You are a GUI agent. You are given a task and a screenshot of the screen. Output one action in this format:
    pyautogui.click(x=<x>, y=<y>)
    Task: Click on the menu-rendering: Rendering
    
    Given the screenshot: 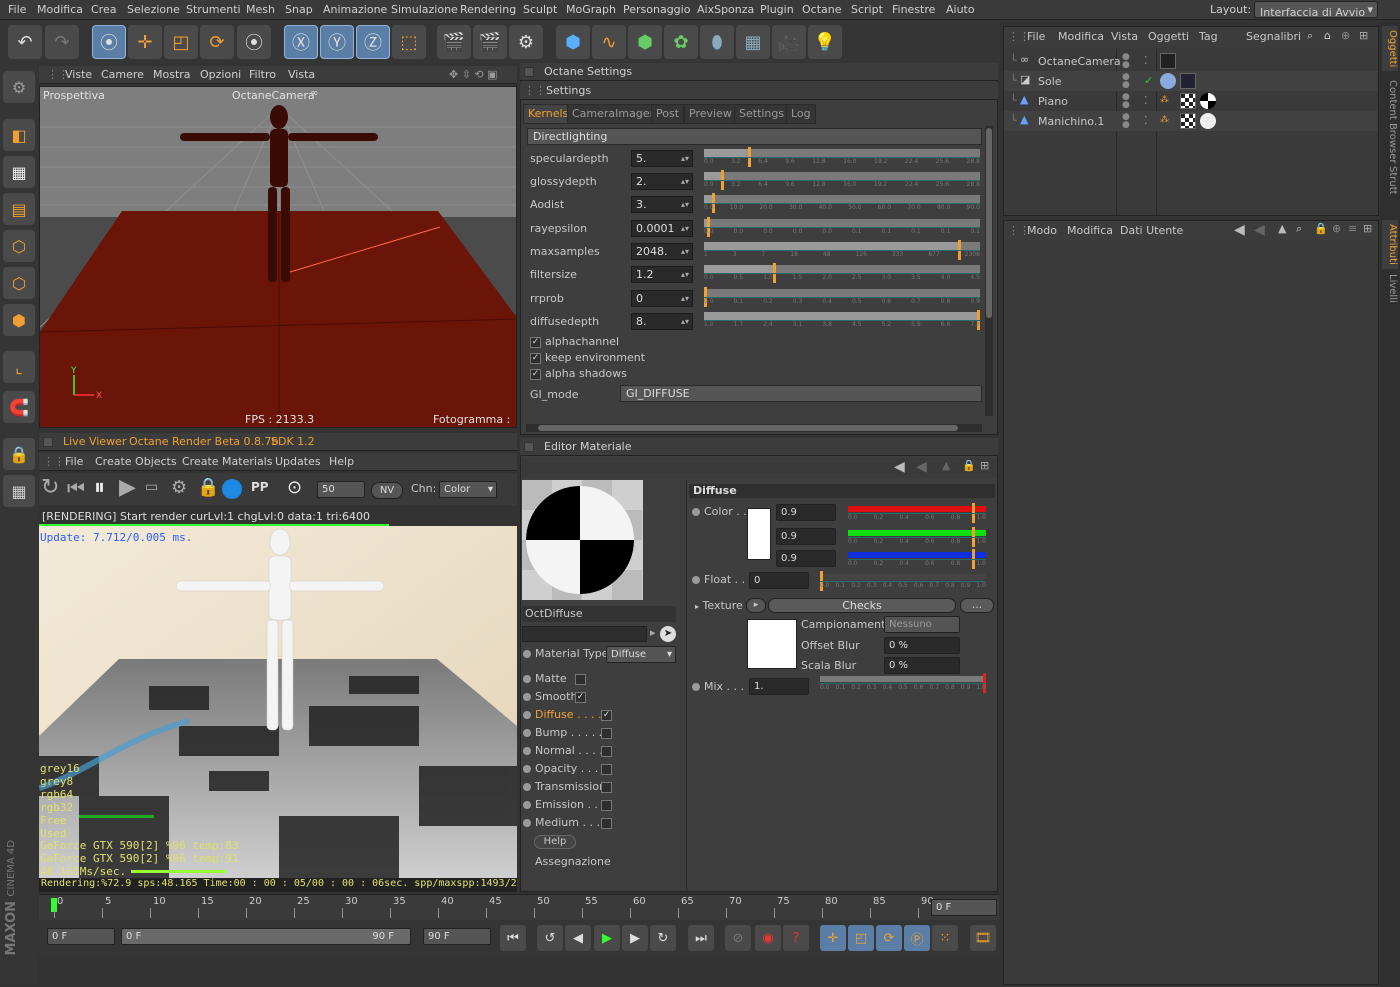 What is the action you would take?
    pyautogui.click(x=488, y=9)
    